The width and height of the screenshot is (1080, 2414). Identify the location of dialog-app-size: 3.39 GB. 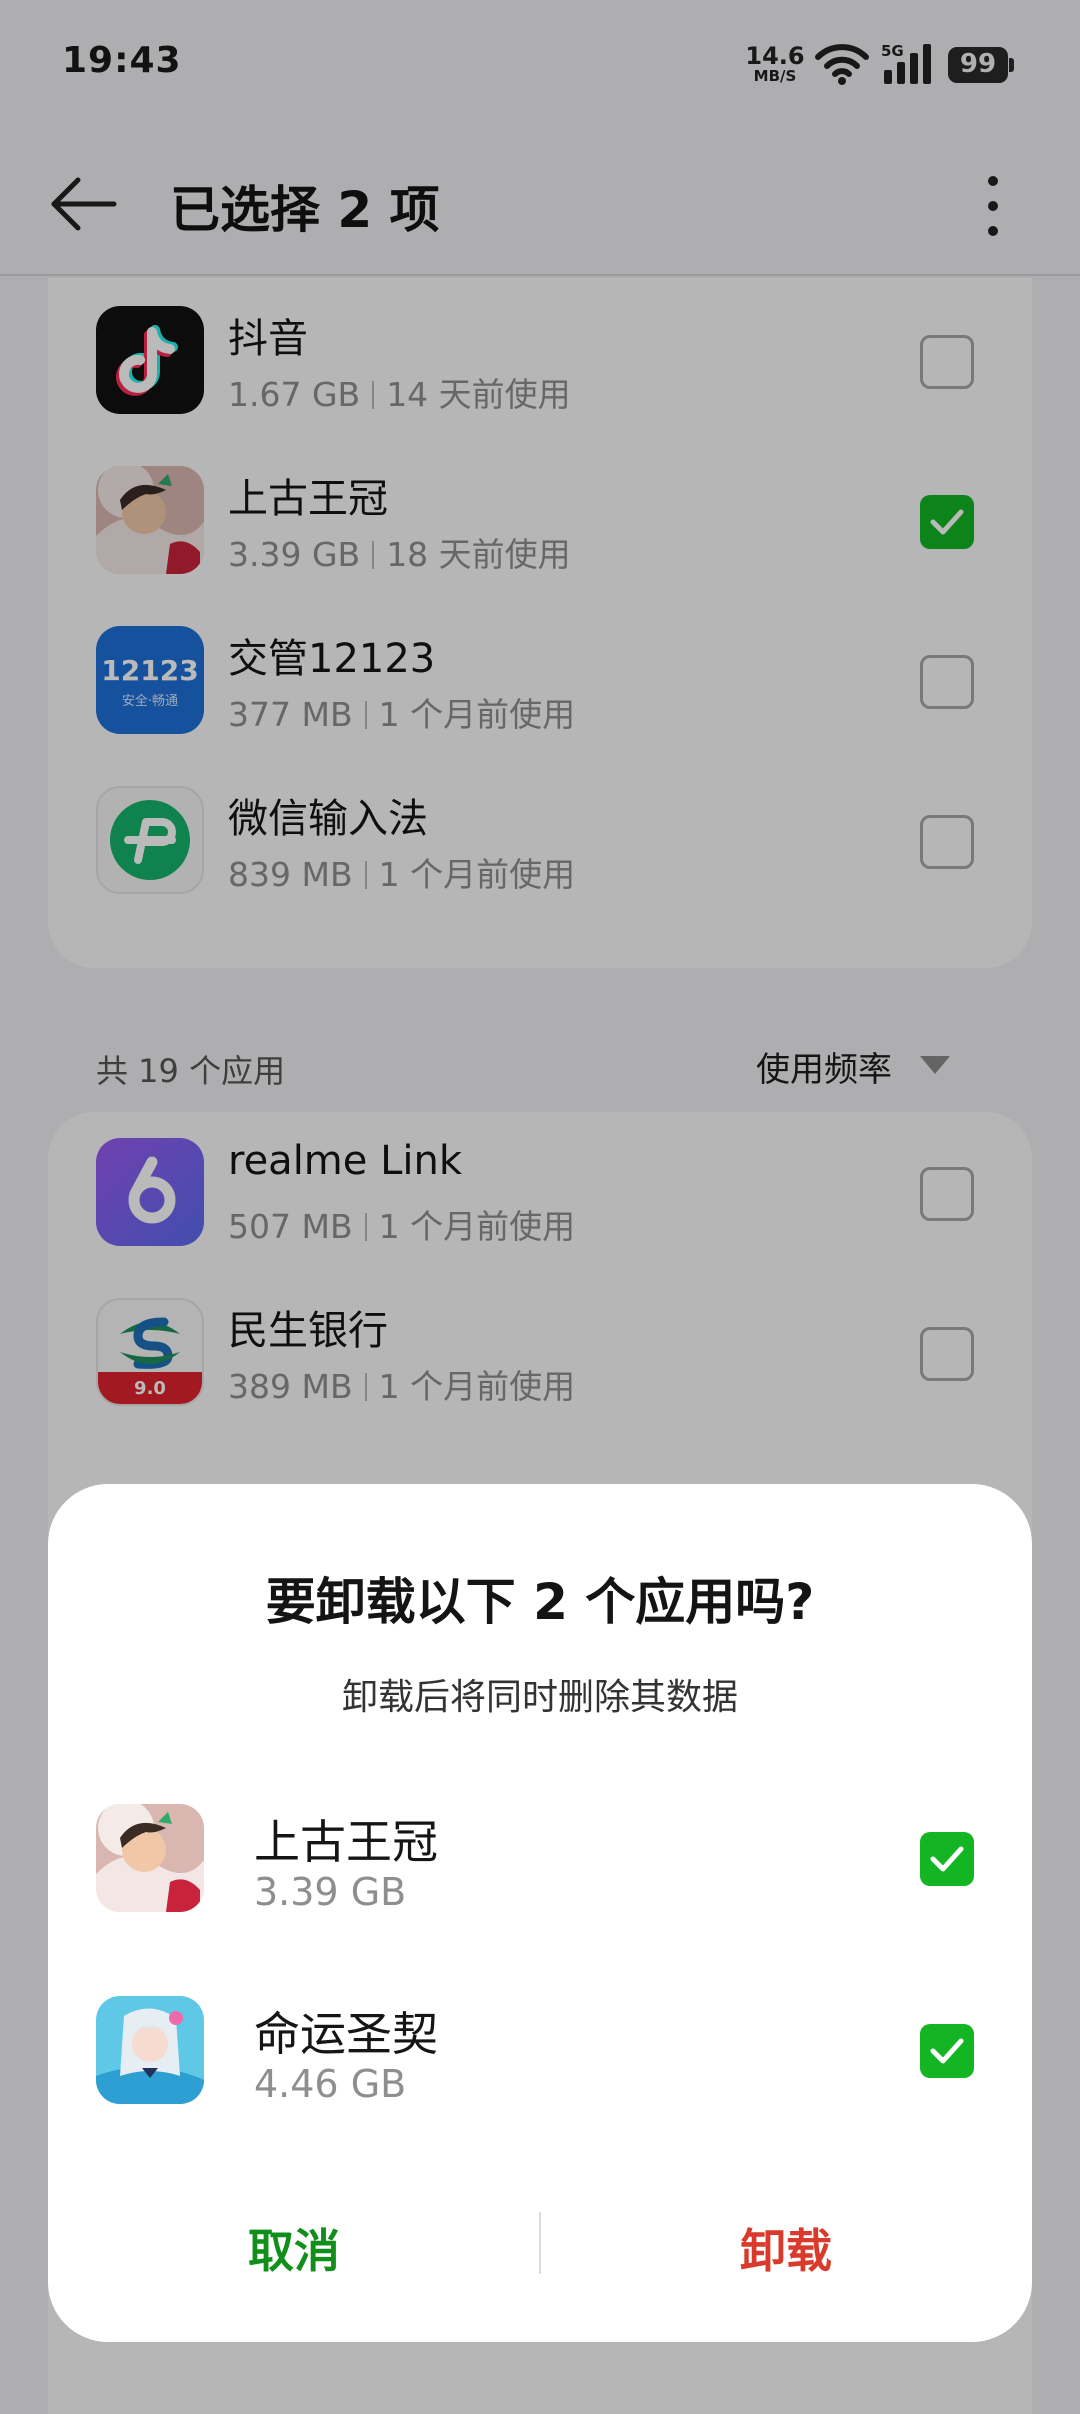
(330, 1892).